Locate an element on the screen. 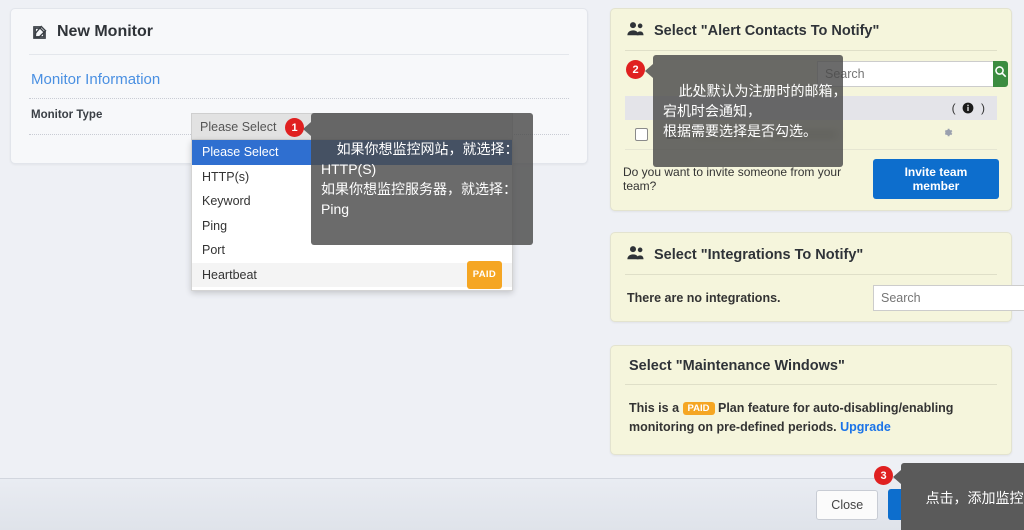 The height and width of the screenshot is (530, 1024). annotation-marker-1: 1 is located at coordinates (294, 127).